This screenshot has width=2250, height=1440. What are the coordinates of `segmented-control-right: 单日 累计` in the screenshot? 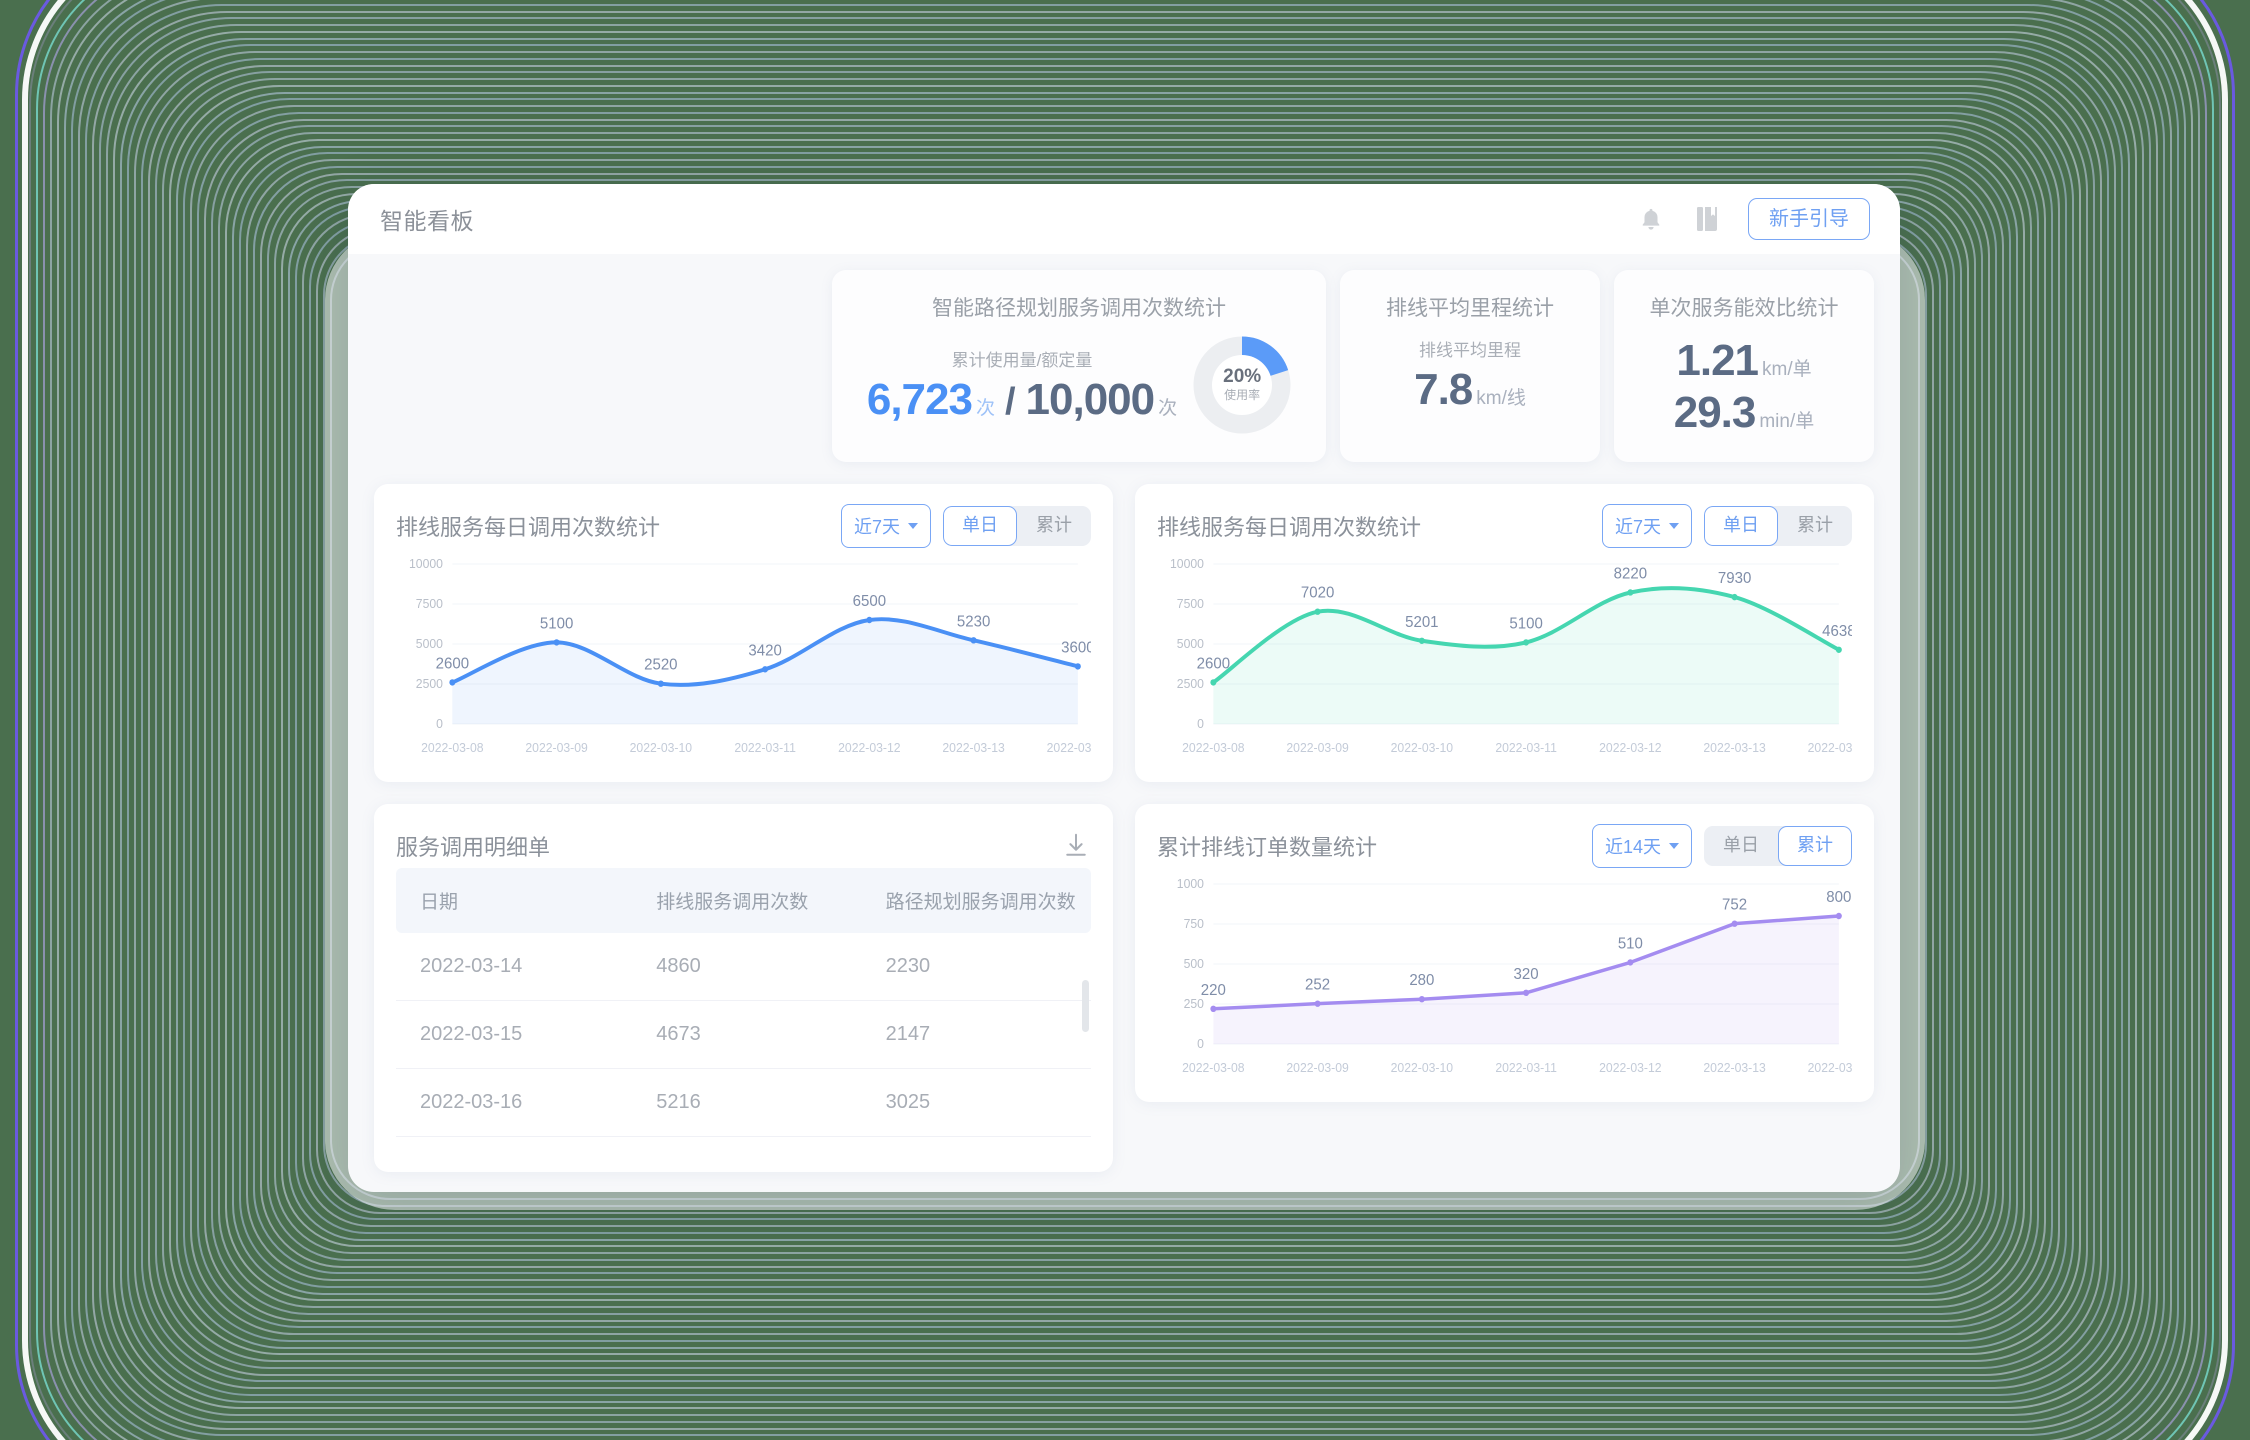 It's located at (1778, 526).